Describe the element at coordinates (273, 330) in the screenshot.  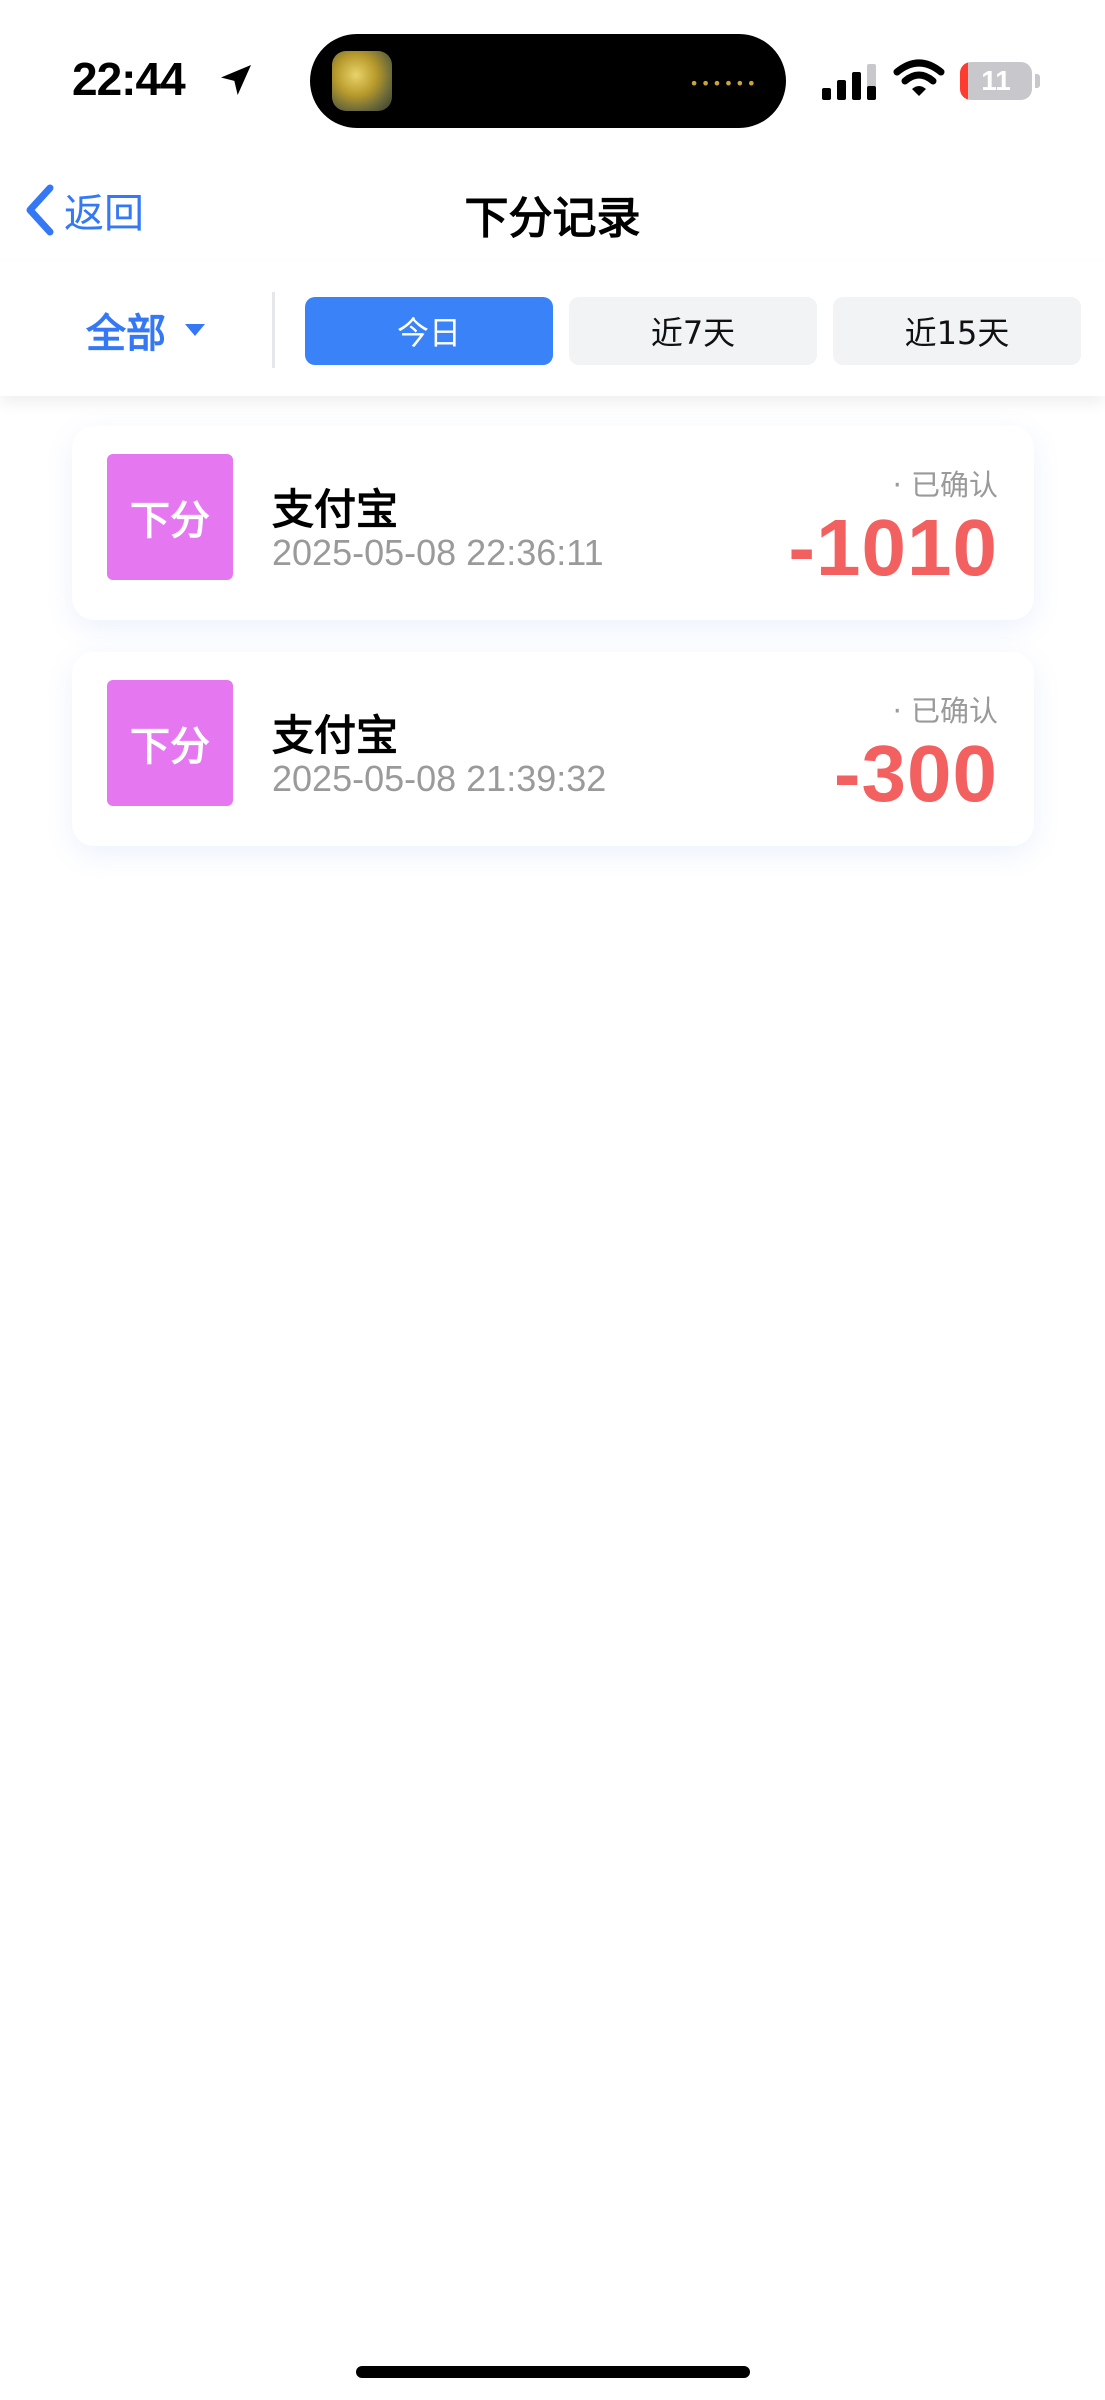
I see `filter-divider` at that location.